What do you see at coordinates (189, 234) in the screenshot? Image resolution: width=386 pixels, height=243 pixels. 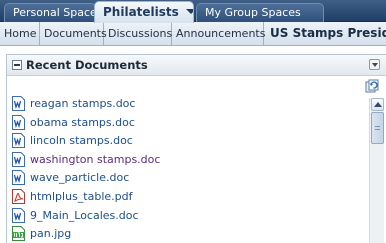 I see `list-item: pan.jpg` at bounding box center [189, 234].